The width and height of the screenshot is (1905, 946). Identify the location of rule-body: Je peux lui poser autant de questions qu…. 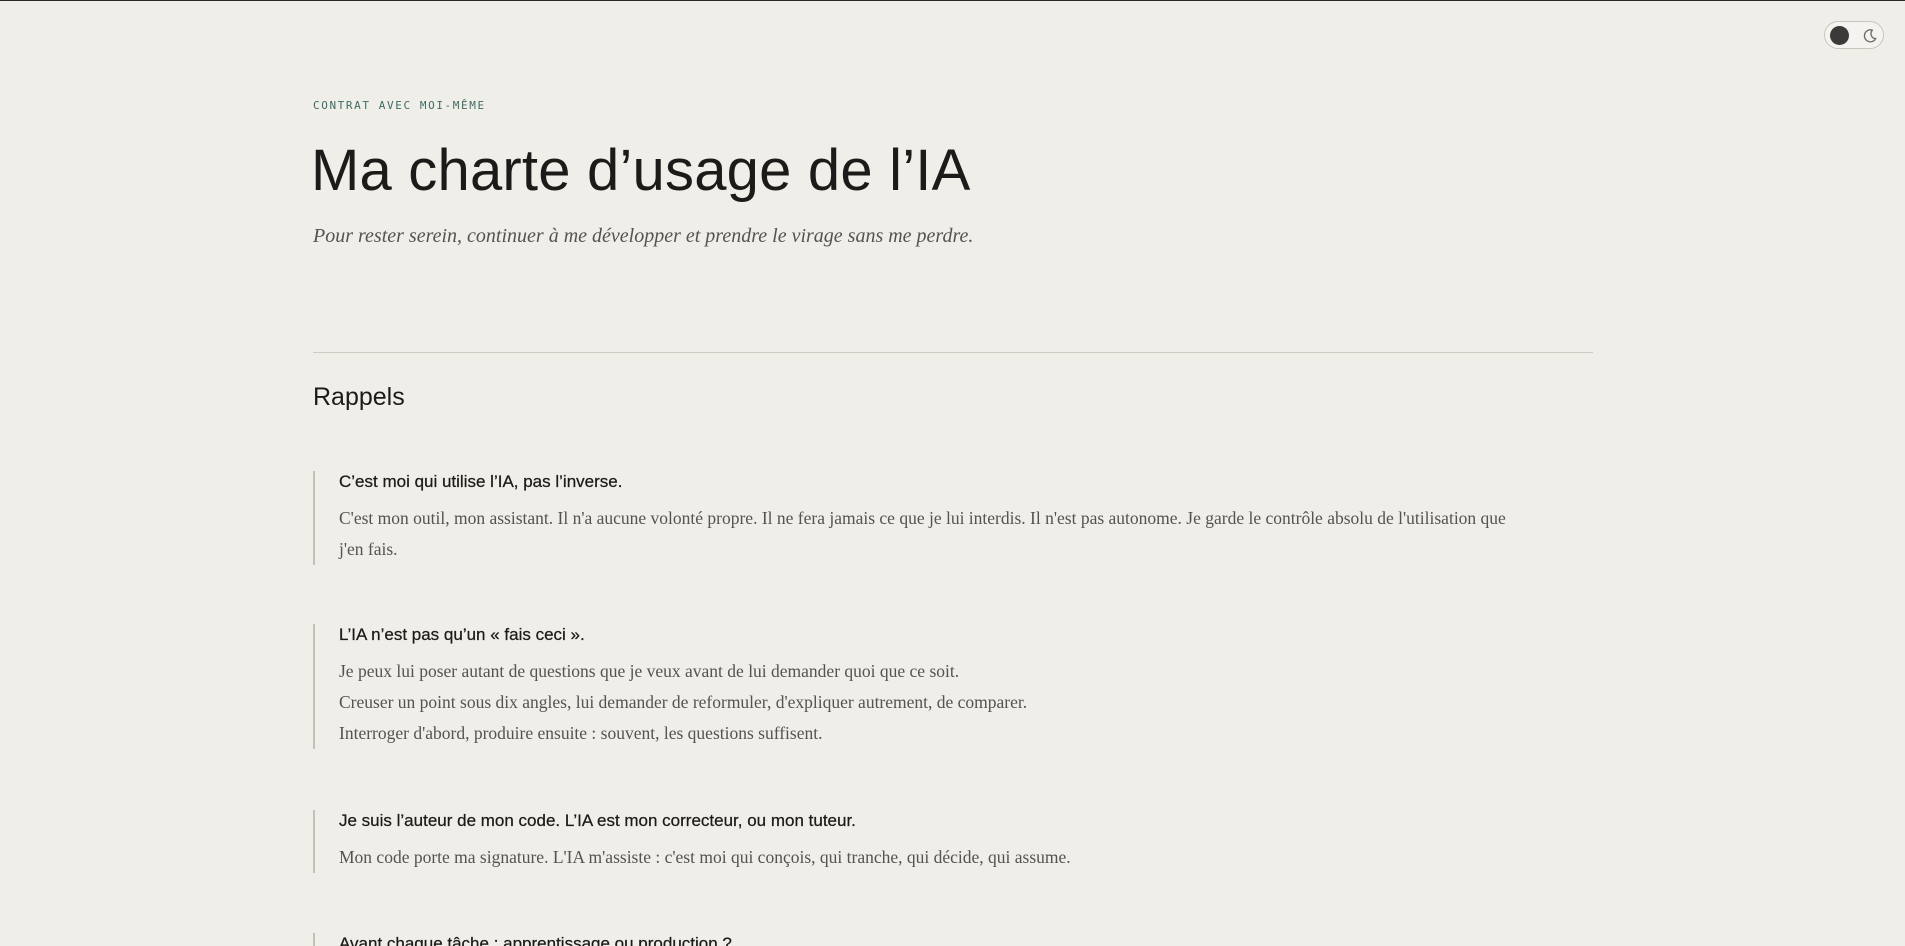
(926, 702).